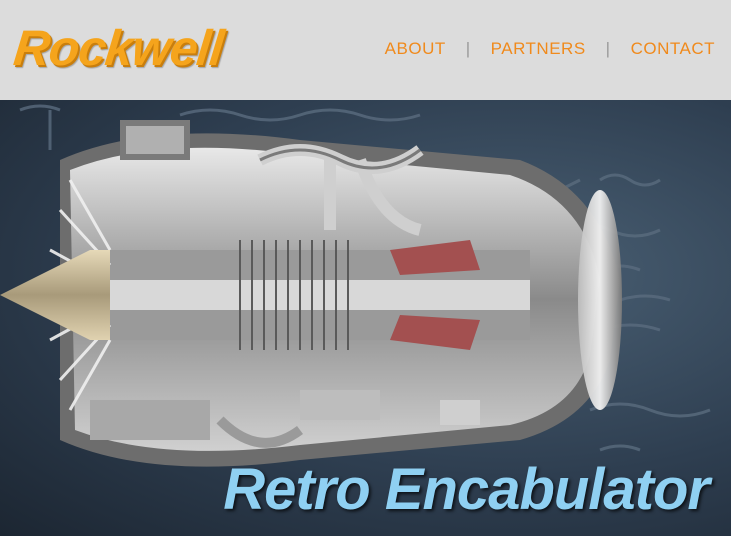 Image resolution: width=731 pixels, height=536 pixels. Describe the element at coordinates (118, 48) in the screenshot. I see `rockwell-logo: Rockwell` at that location.